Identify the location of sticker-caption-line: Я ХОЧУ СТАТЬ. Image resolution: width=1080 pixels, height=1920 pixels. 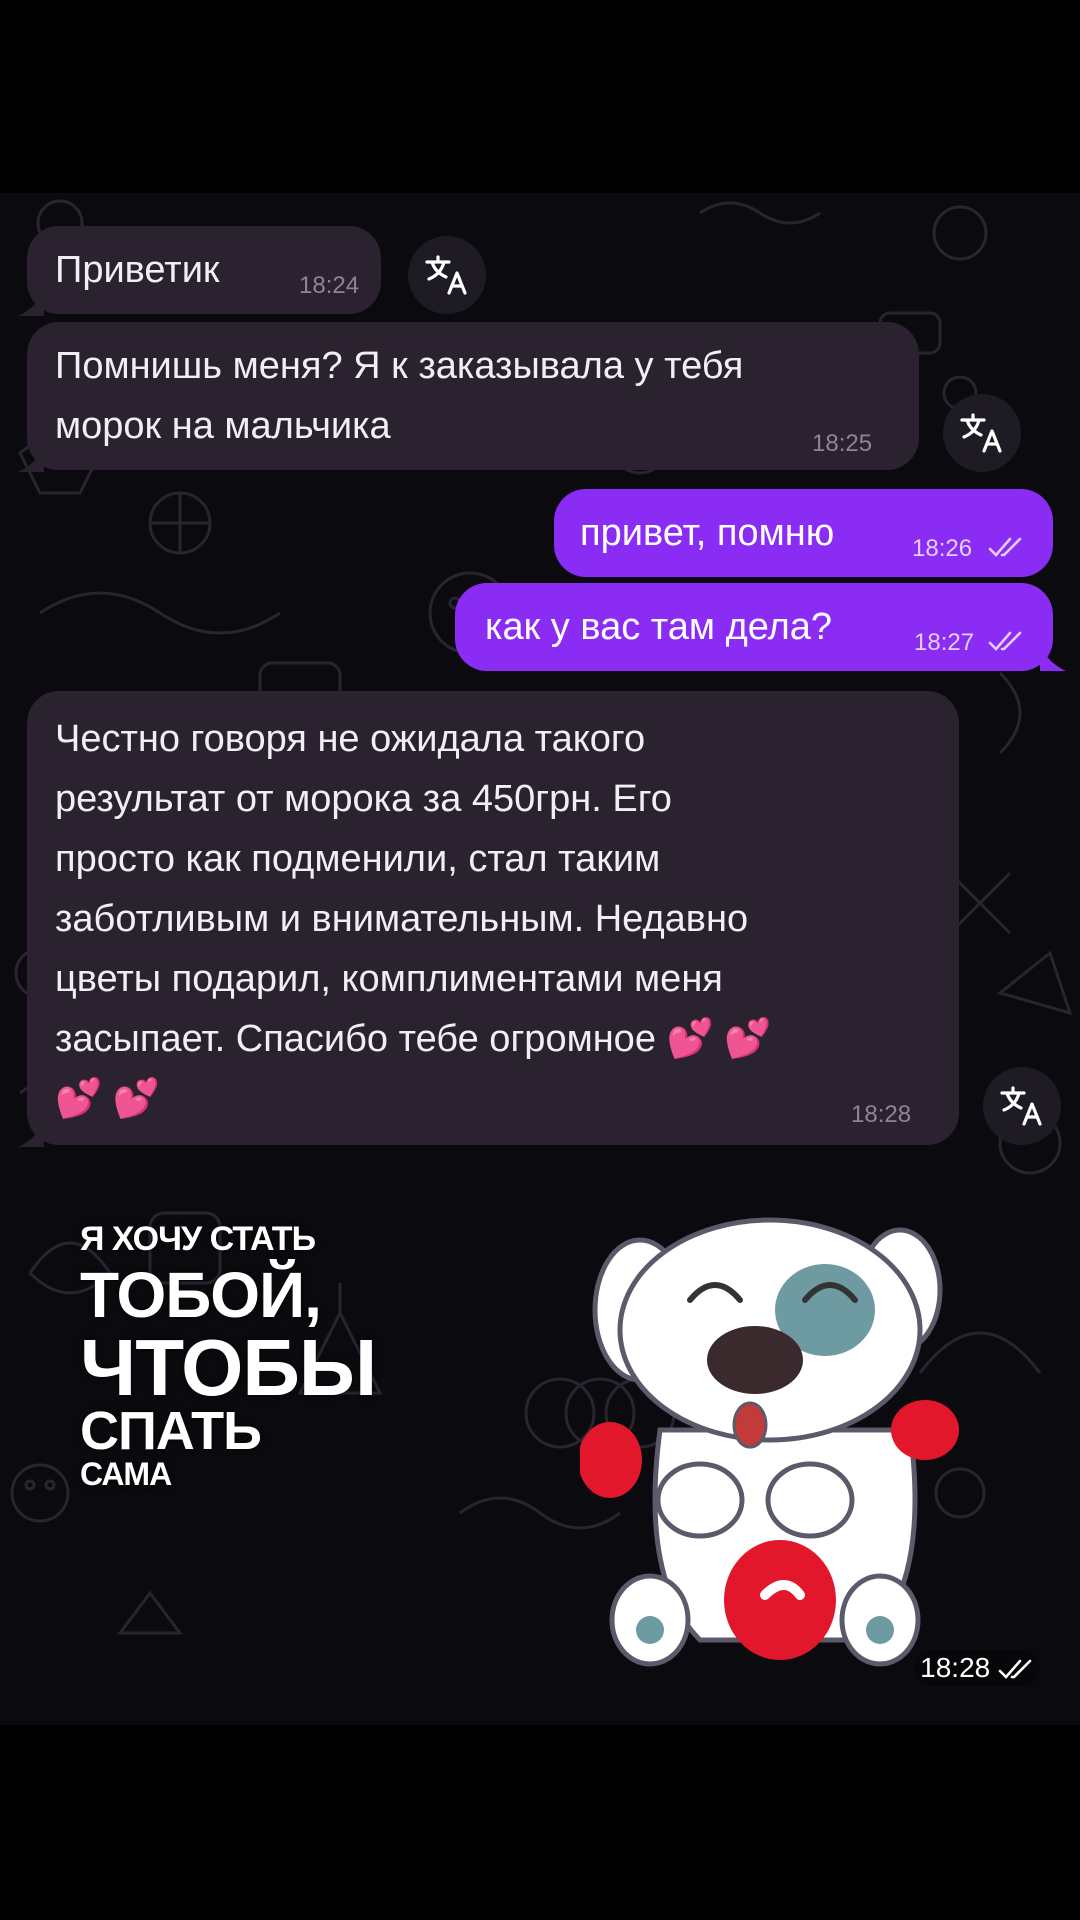
(198, 1239).